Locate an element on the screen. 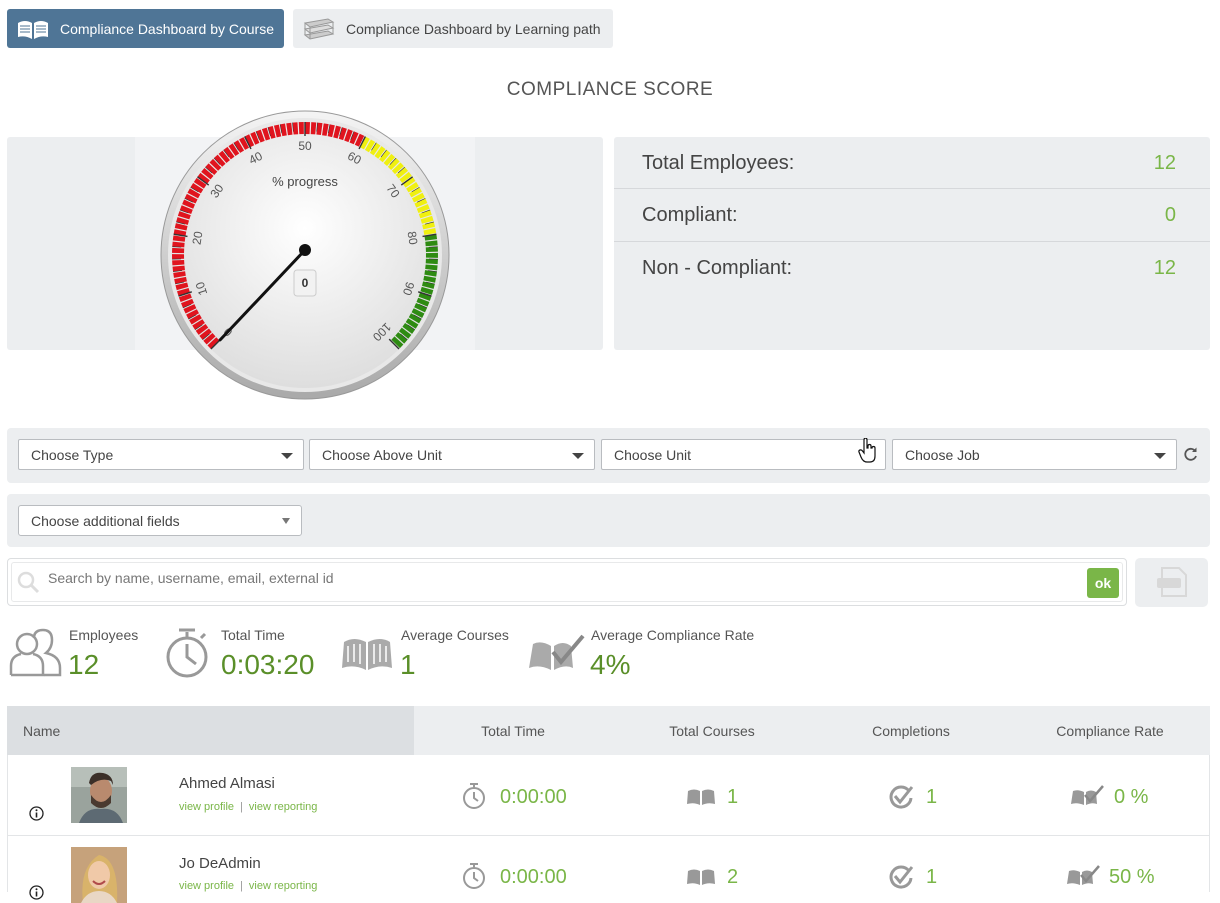  refresh-icon is located at coordinates (1190, 454).